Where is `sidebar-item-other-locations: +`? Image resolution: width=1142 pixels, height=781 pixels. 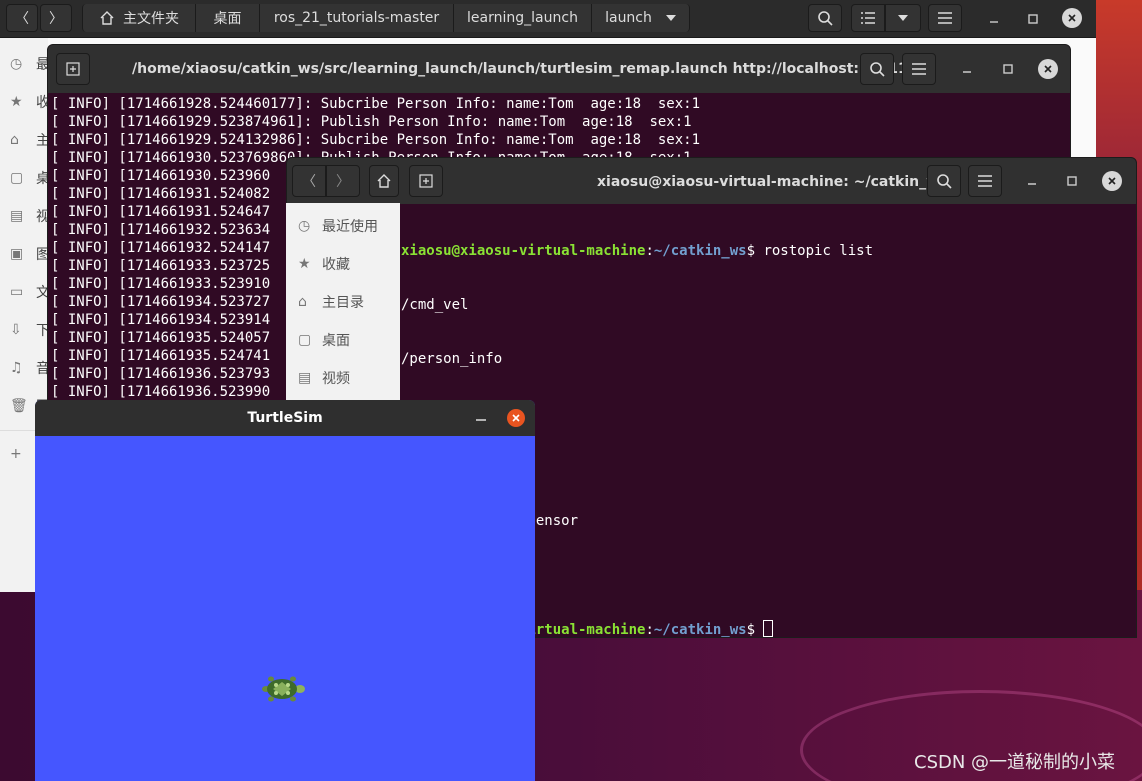
sidebar-item-other-locations: + is located at coordinates (19, 454).